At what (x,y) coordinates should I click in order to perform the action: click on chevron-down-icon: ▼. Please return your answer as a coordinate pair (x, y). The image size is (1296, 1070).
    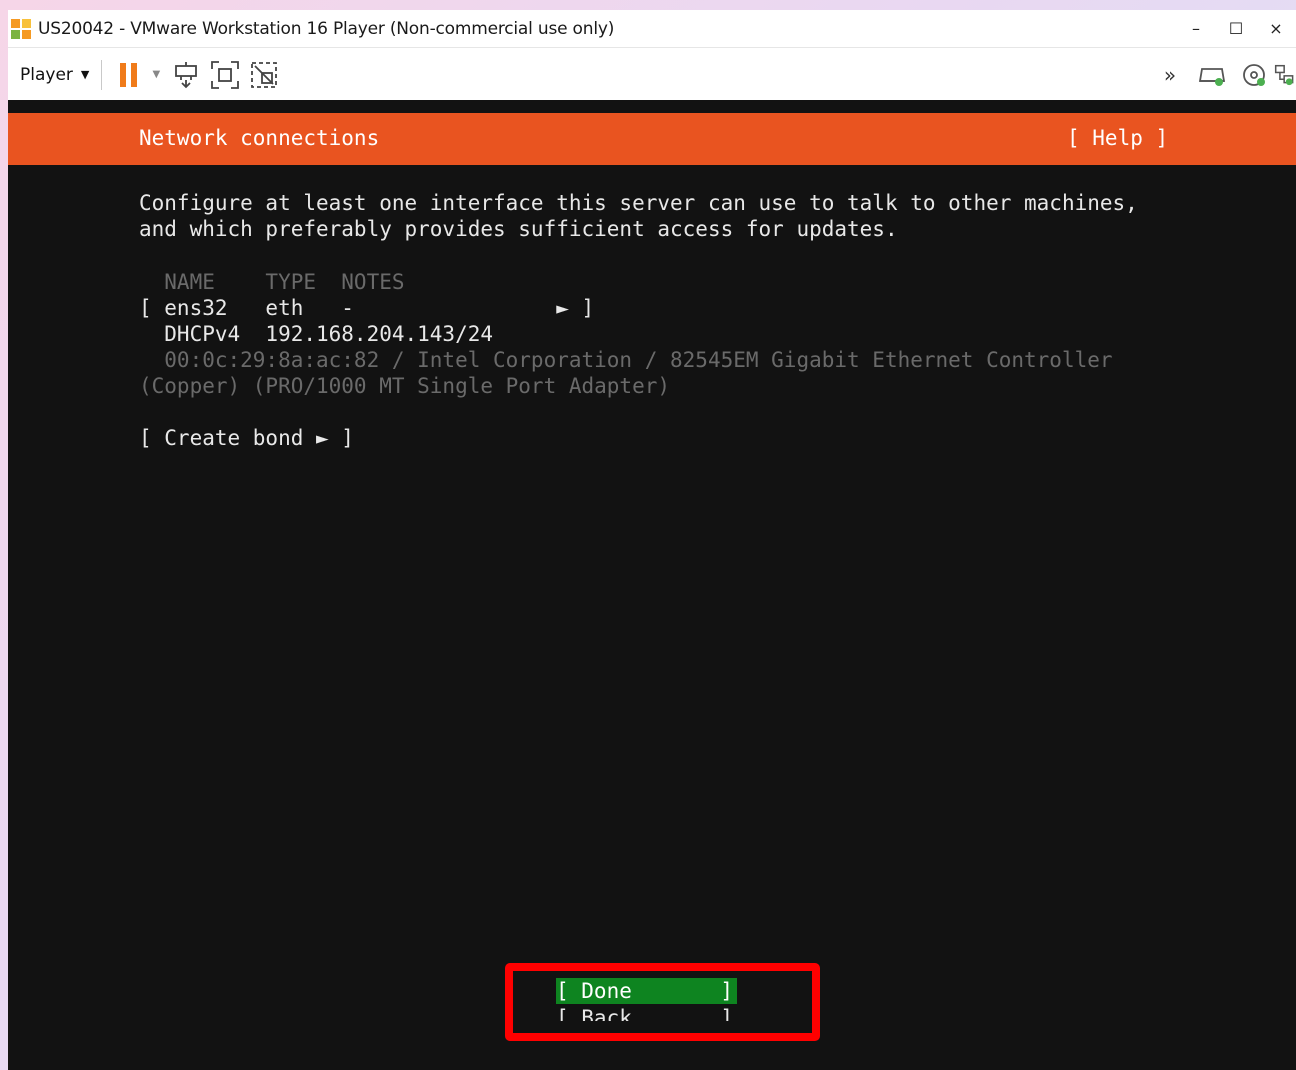
    Looking at the image, I should click on (85, 74).